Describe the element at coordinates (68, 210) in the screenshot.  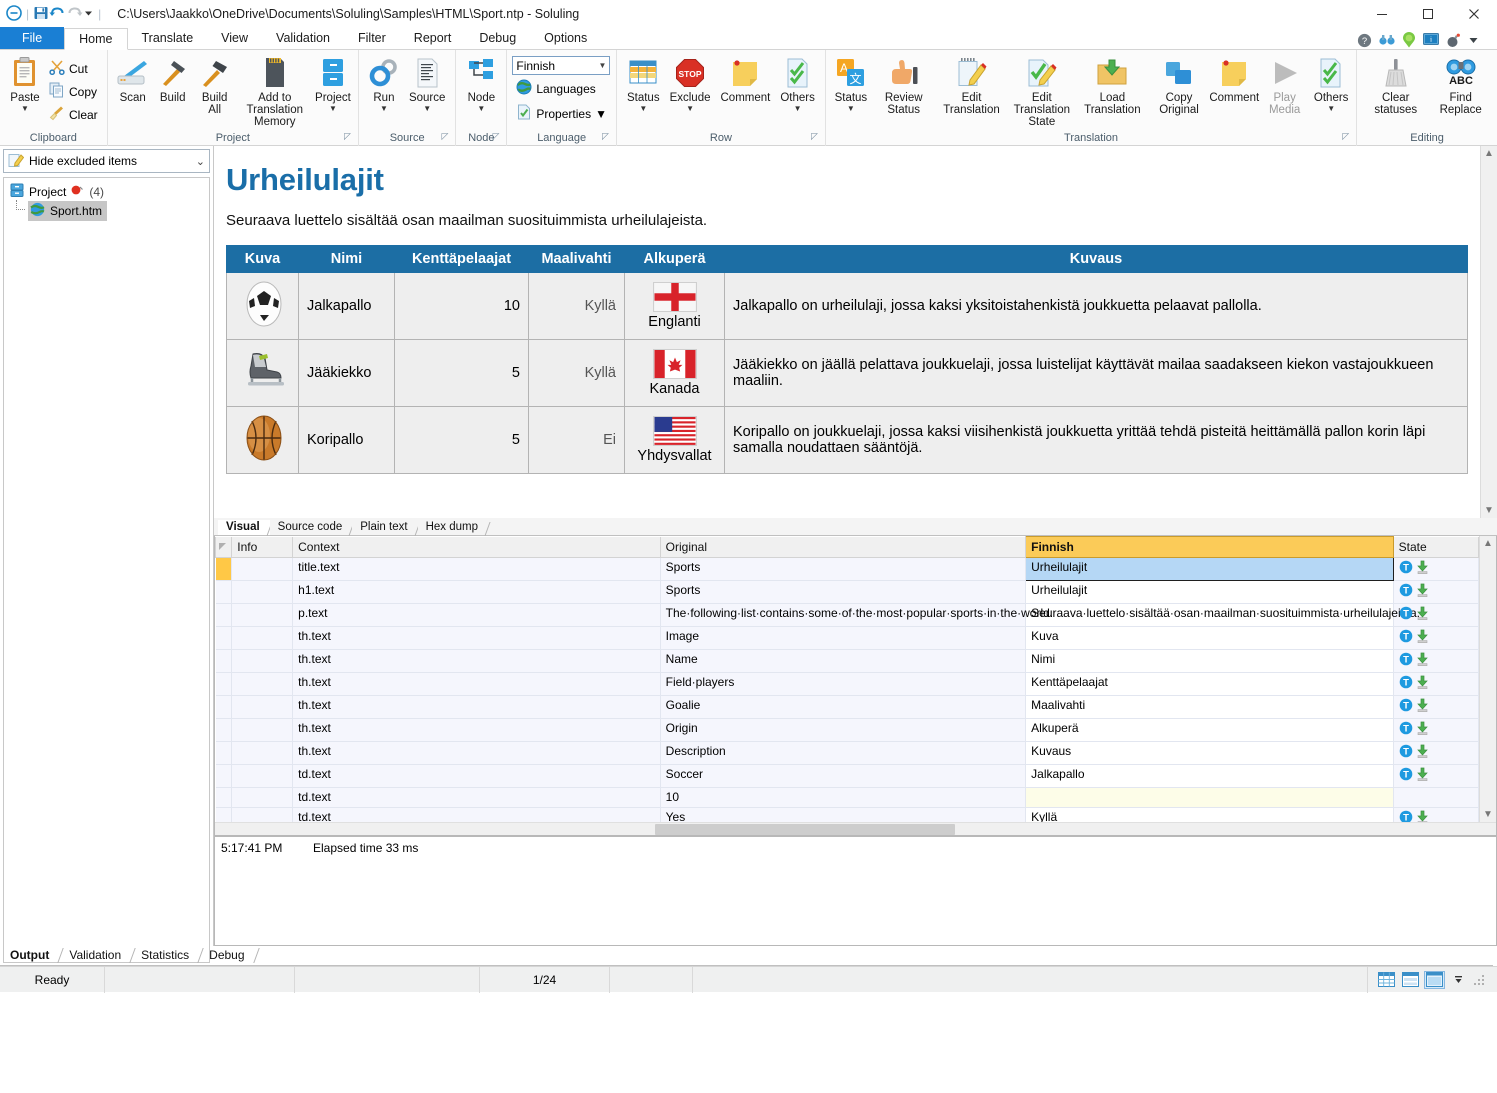
I see `tree-node-sport-htm-selection: Sport.htm` at that location.